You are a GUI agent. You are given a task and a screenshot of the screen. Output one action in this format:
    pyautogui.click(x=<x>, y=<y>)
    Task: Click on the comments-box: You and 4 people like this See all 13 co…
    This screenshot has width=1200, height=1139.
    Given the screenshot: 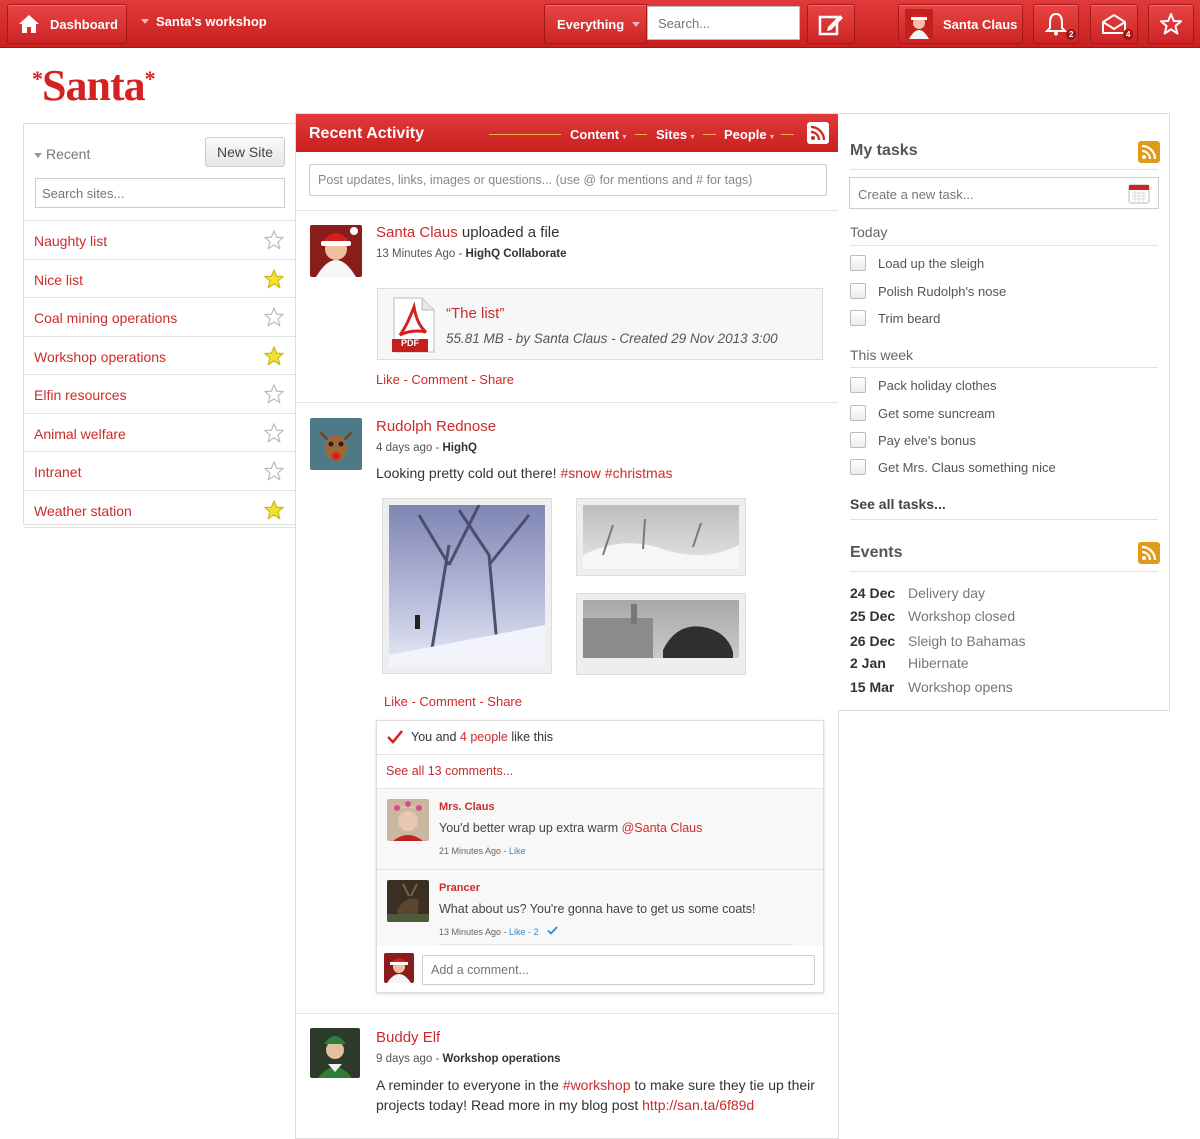 What is the action you would take?
    pyautogui.click(x=600, y=856)
    